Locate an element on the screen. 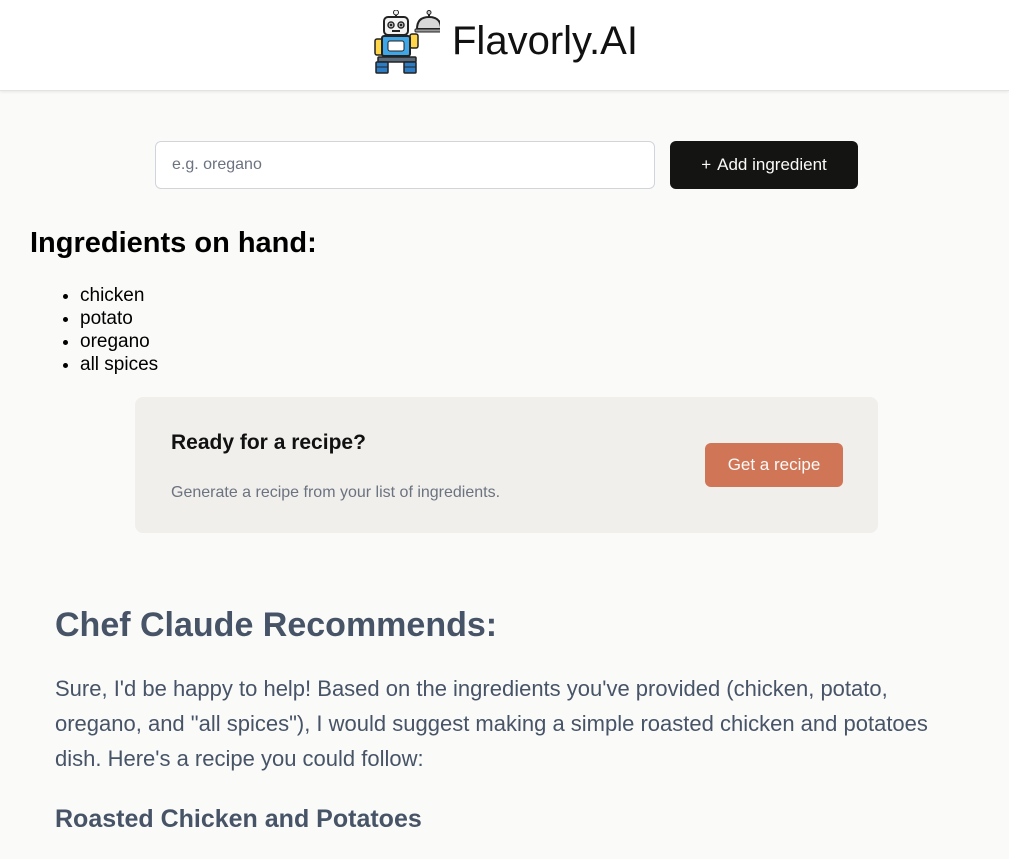 Image resolution: width=1009 pixels, height=859 pixels. ingredient-list: chicken potato oregano all spices is located at coordinates (119, 330).